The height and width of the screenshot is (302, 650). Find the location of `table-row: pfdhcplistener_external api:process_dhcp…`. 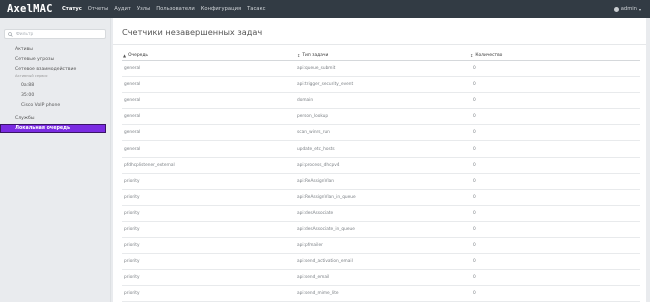

table-row: pfdhcplistener_external api:process_dhcp… is located at coordinates (381, 166).